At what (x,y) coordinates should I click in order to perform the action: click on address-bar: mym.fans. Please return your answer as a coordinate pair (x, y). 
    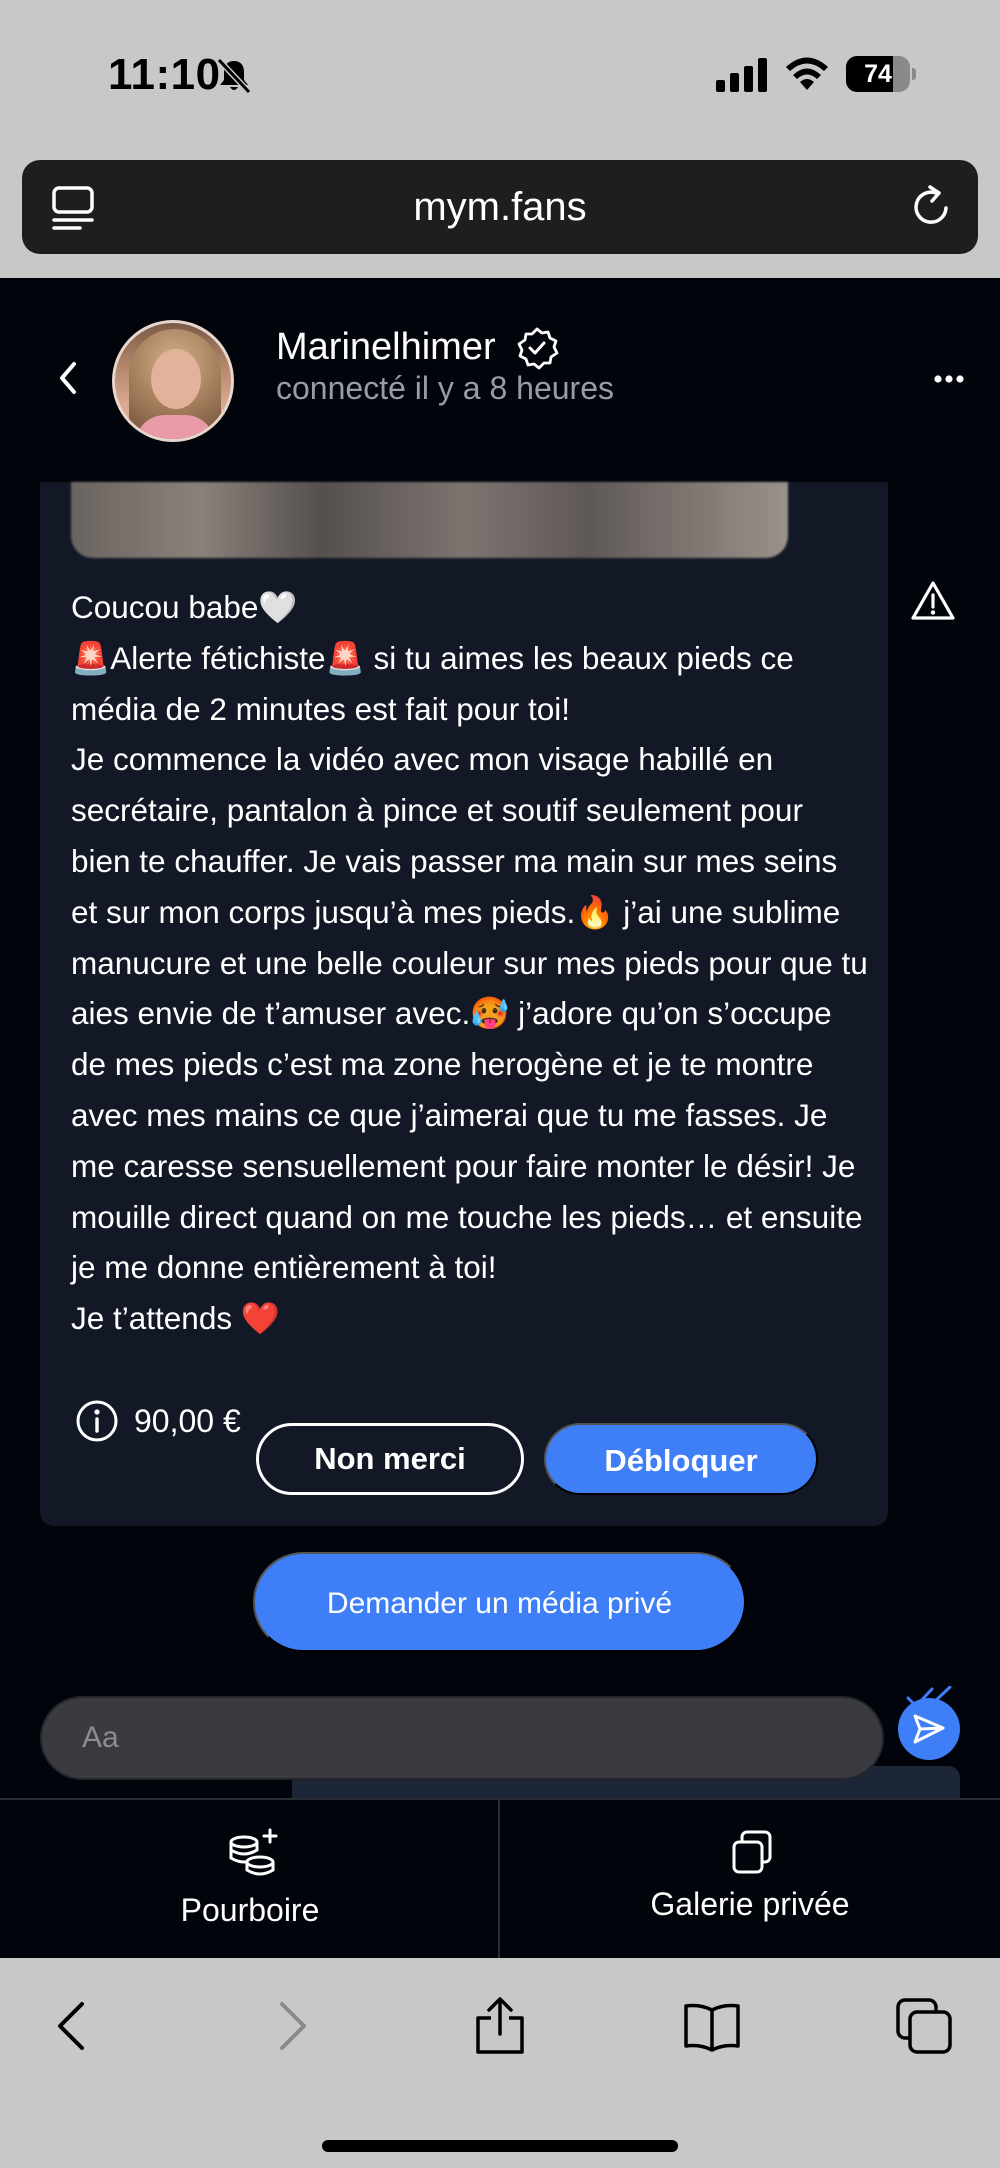
    Looking at the image, I should click on (500, 207).